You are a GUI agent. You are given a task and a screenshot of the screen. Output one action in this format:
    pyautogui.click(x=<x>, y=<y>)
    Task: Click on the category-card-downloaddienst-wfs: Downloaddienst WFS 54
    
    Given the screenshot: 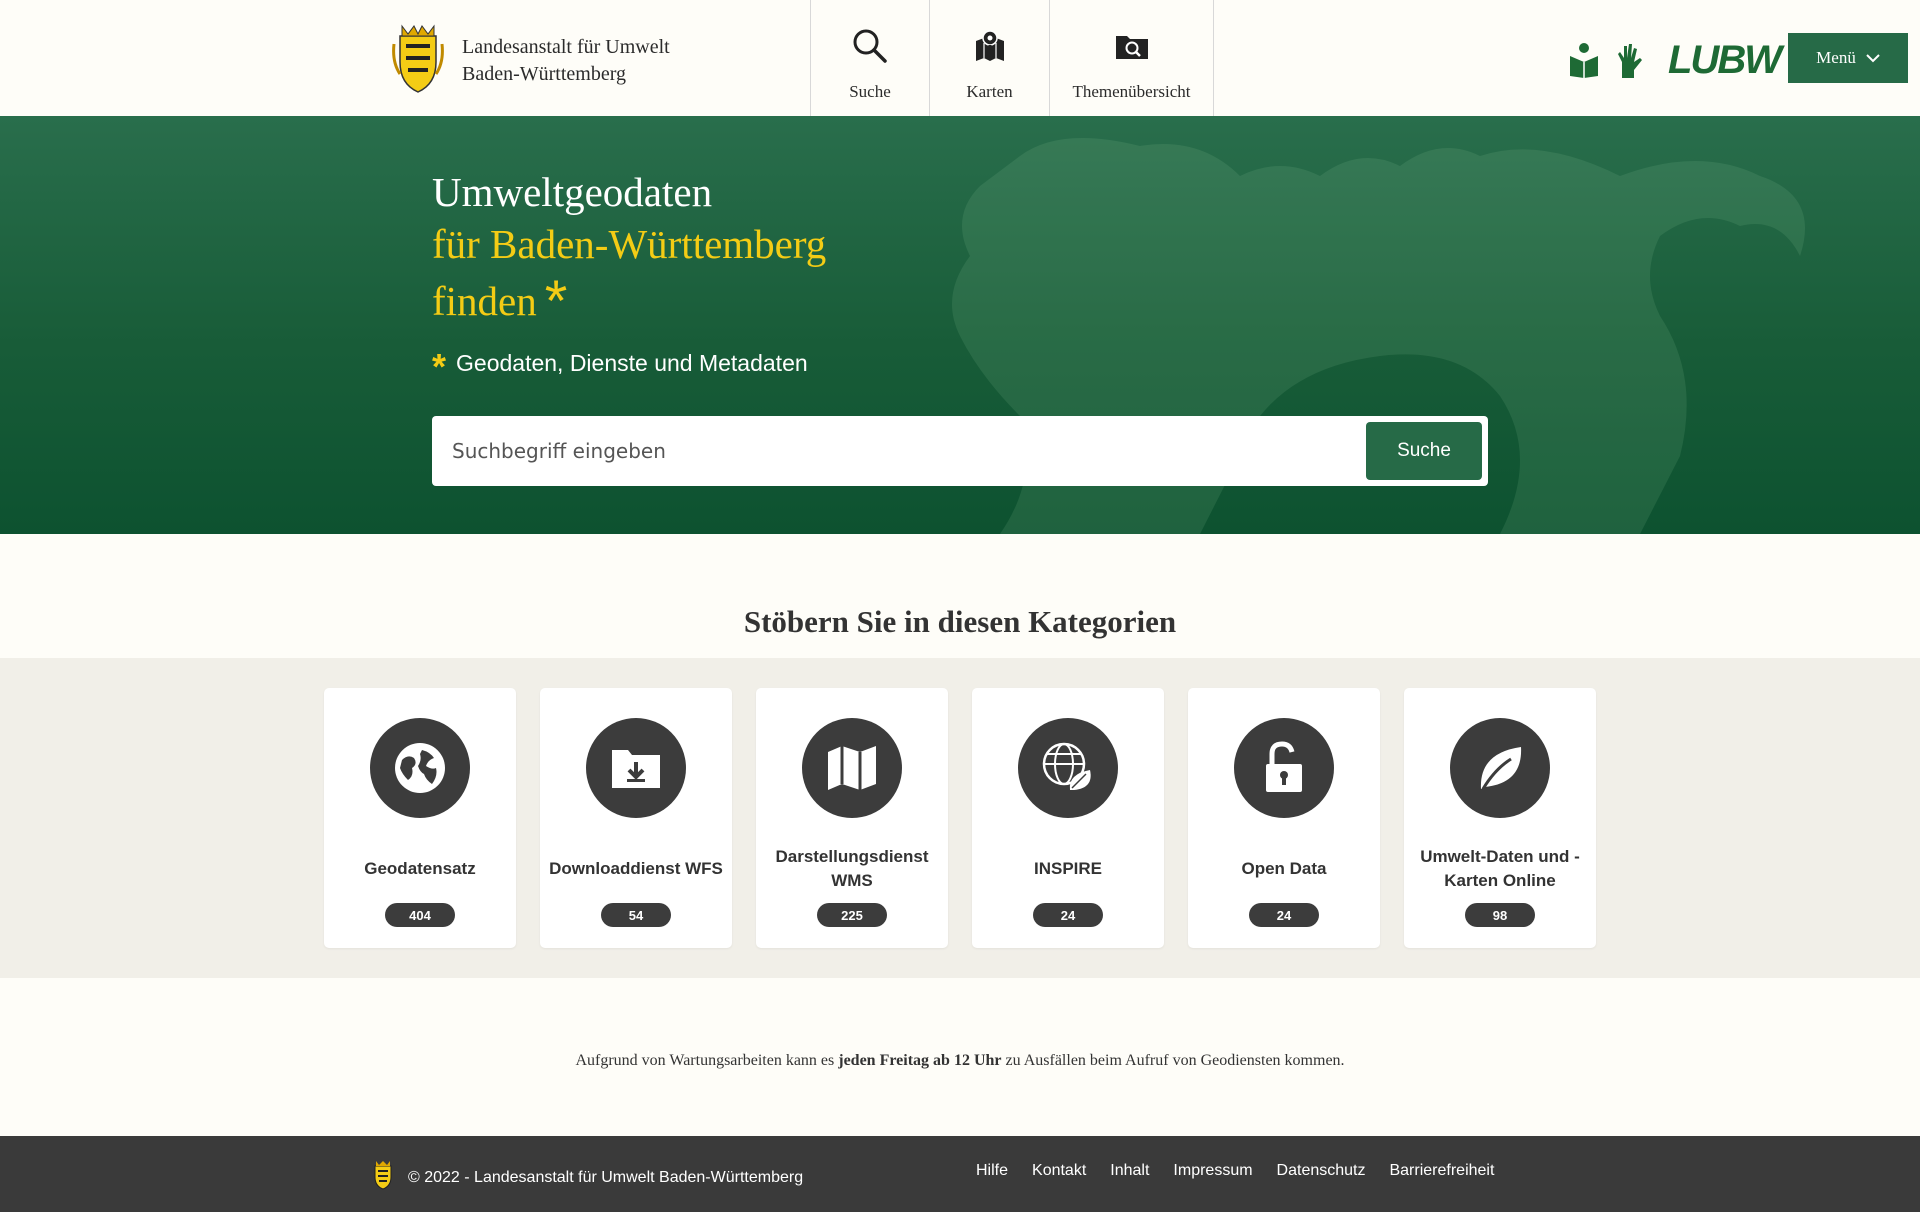 What is the action you would take?
    pyautogui.click(x=636, y=818)
    